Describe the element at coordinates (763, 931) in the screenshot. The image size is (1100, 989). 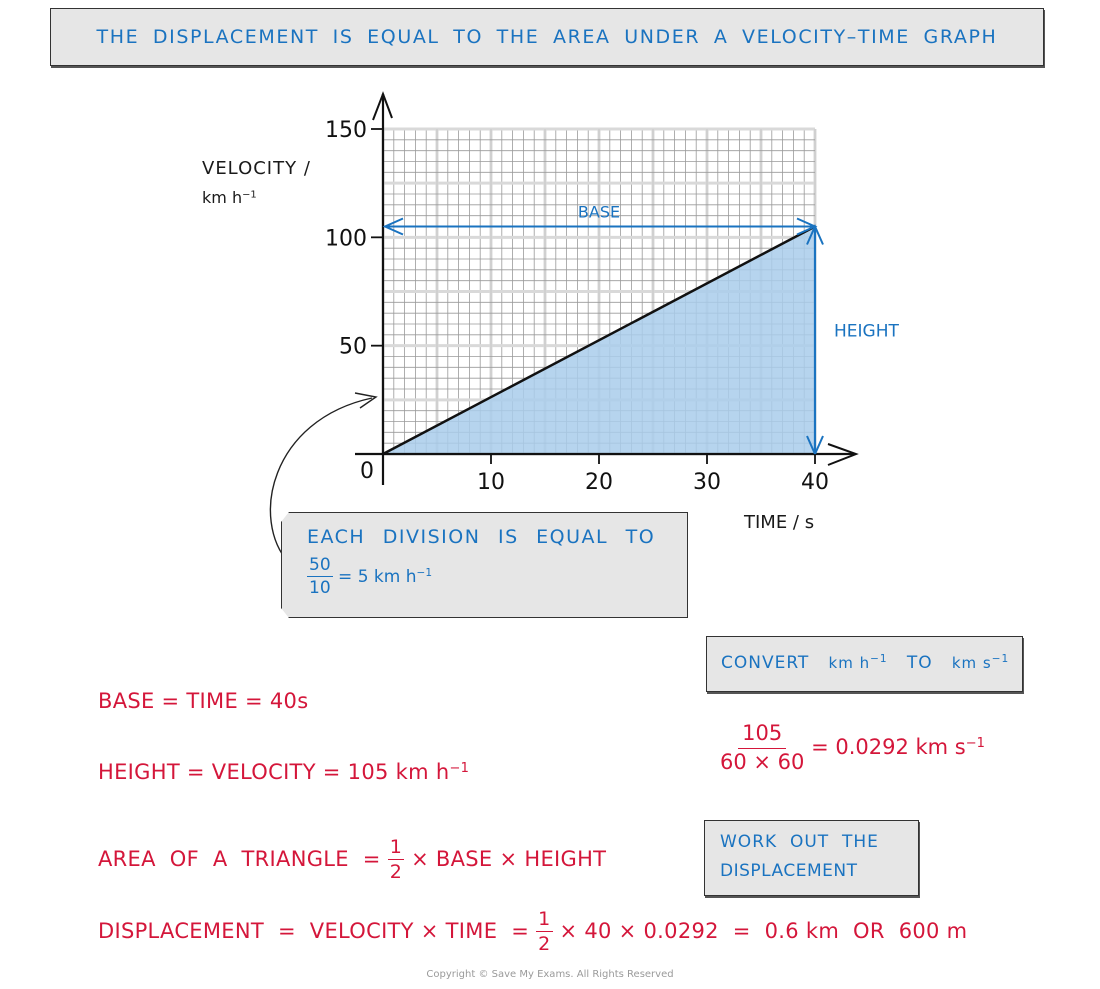
I see `displacement-suffix: × 40 × 0.0292 = 0.6 km OR 600 m` at that location.